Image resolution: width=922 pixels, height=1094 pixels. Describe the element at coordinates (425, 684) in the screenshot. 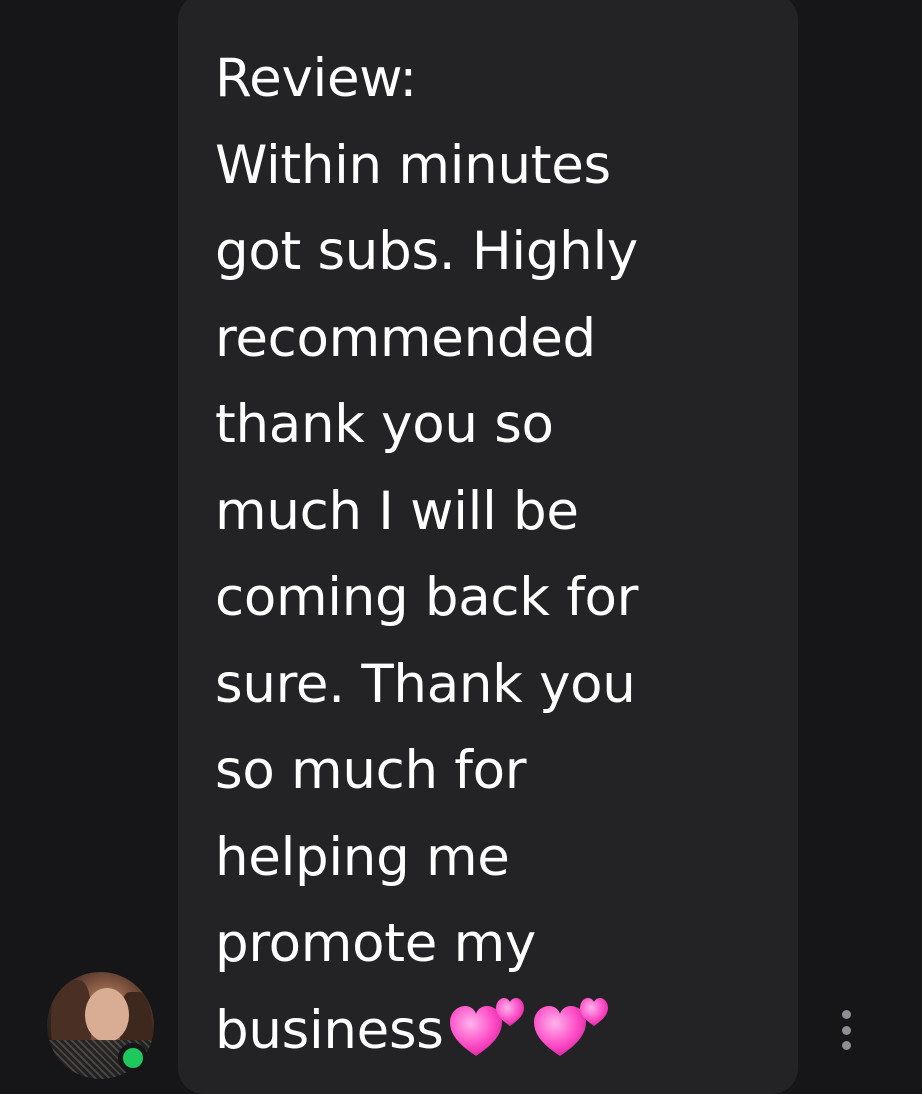

I see `message-line: sure. Thank you` at that location.